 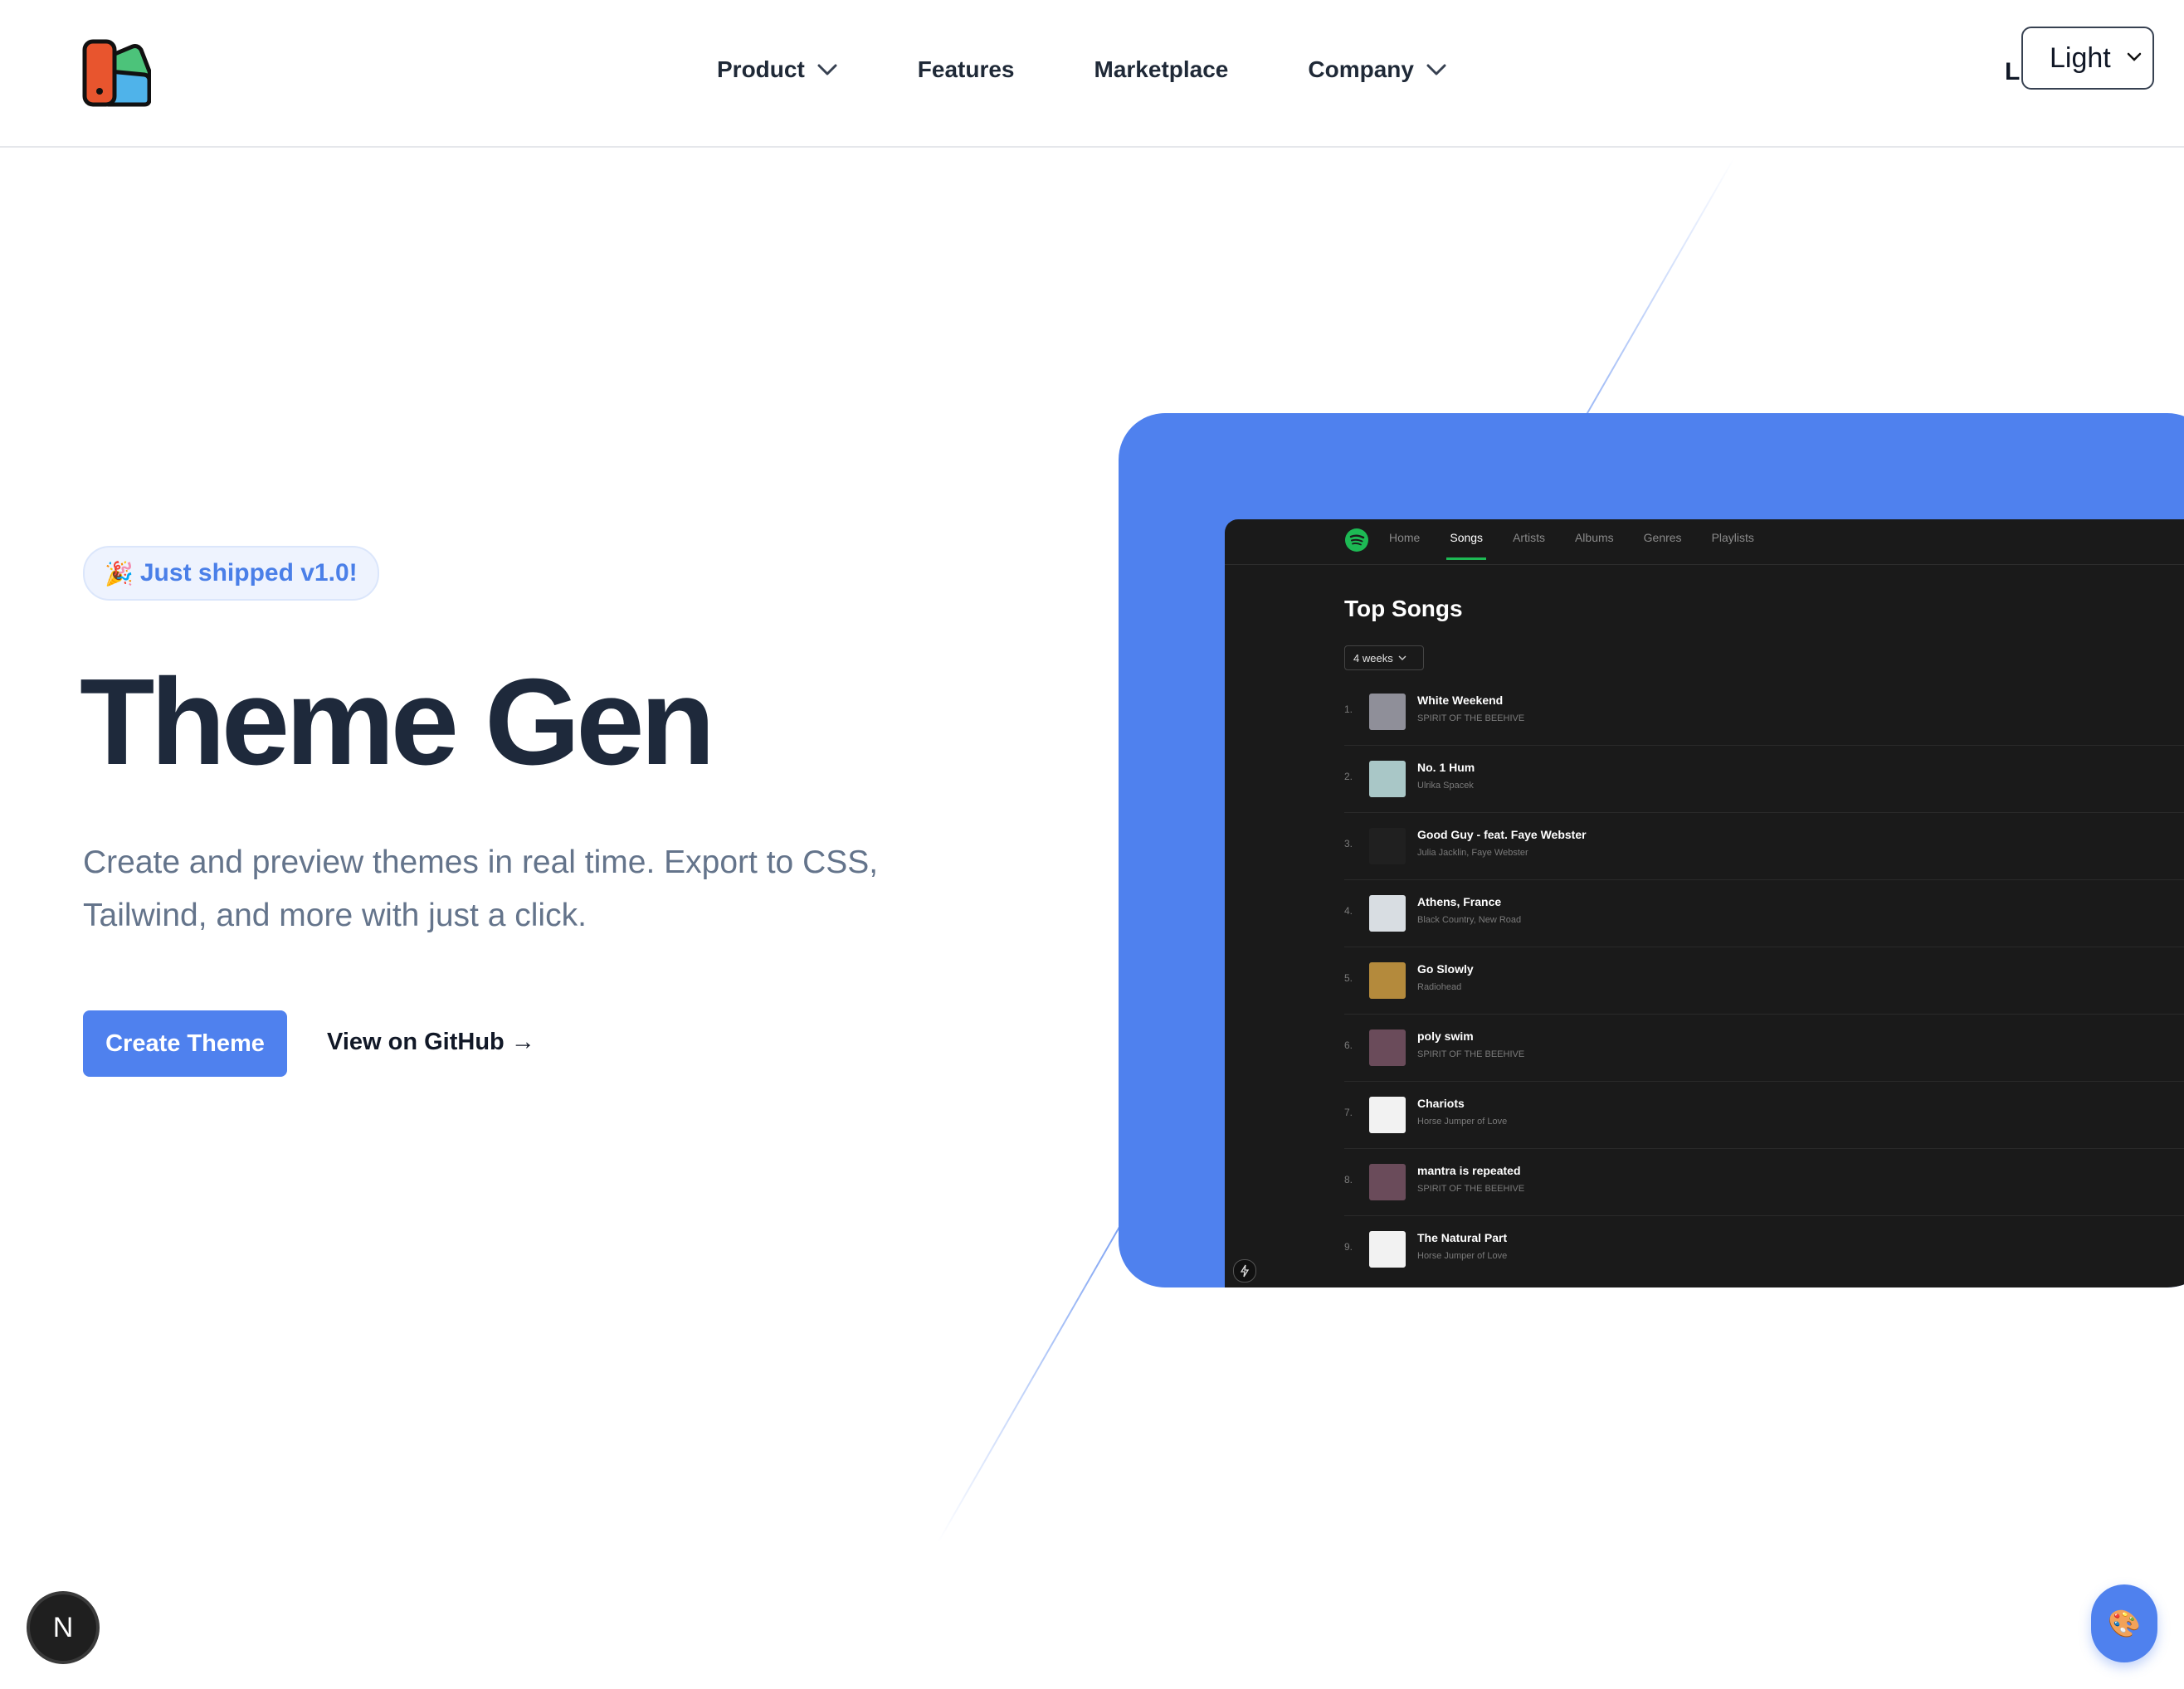 What do you see at coordinates (1445, 786) in the screenshot?
I see `song-artist: Ulrika Spacek` at bounding box center [1445, 786].